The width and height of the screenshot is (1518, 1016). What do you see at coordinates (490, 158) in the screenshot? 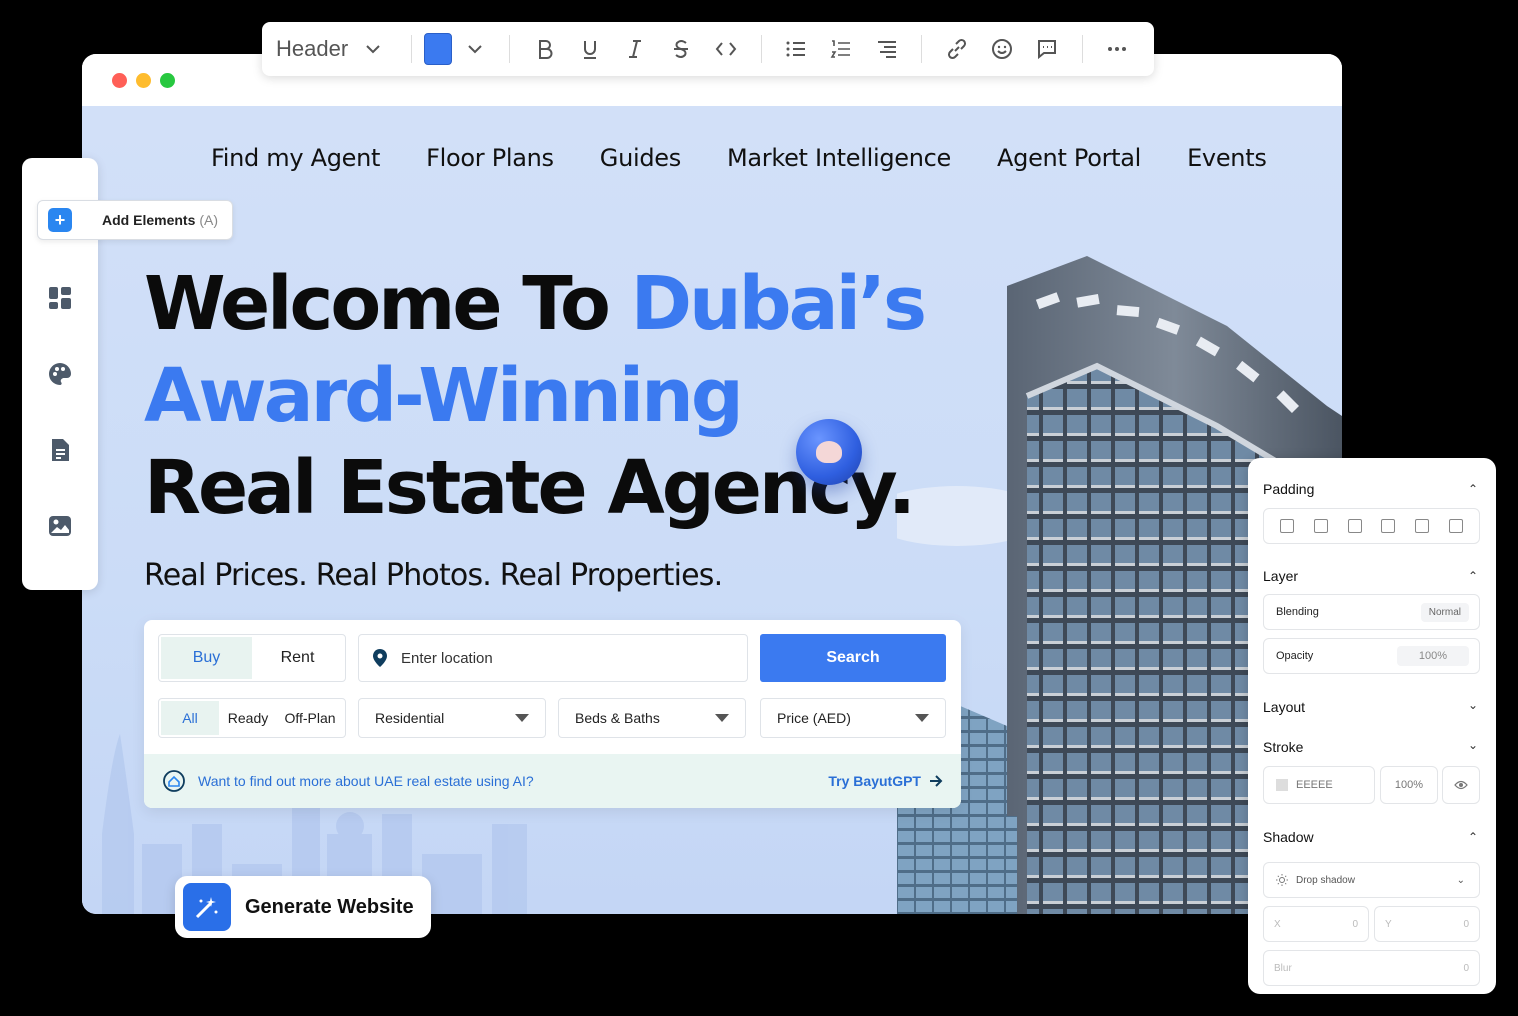
I see `nav-floor-plans: Floor Plans` at bounding box center [490, 158].